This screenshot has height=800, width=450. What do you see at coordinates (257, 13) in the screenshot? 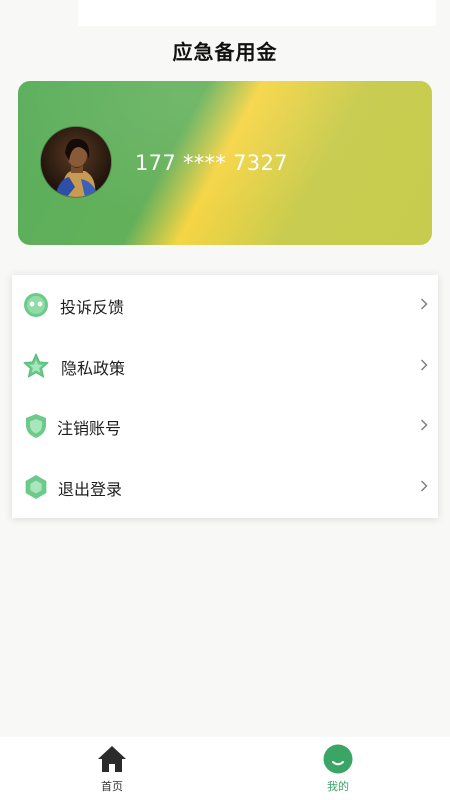
I see `top-status-strip` at bounding box center [257, 13].